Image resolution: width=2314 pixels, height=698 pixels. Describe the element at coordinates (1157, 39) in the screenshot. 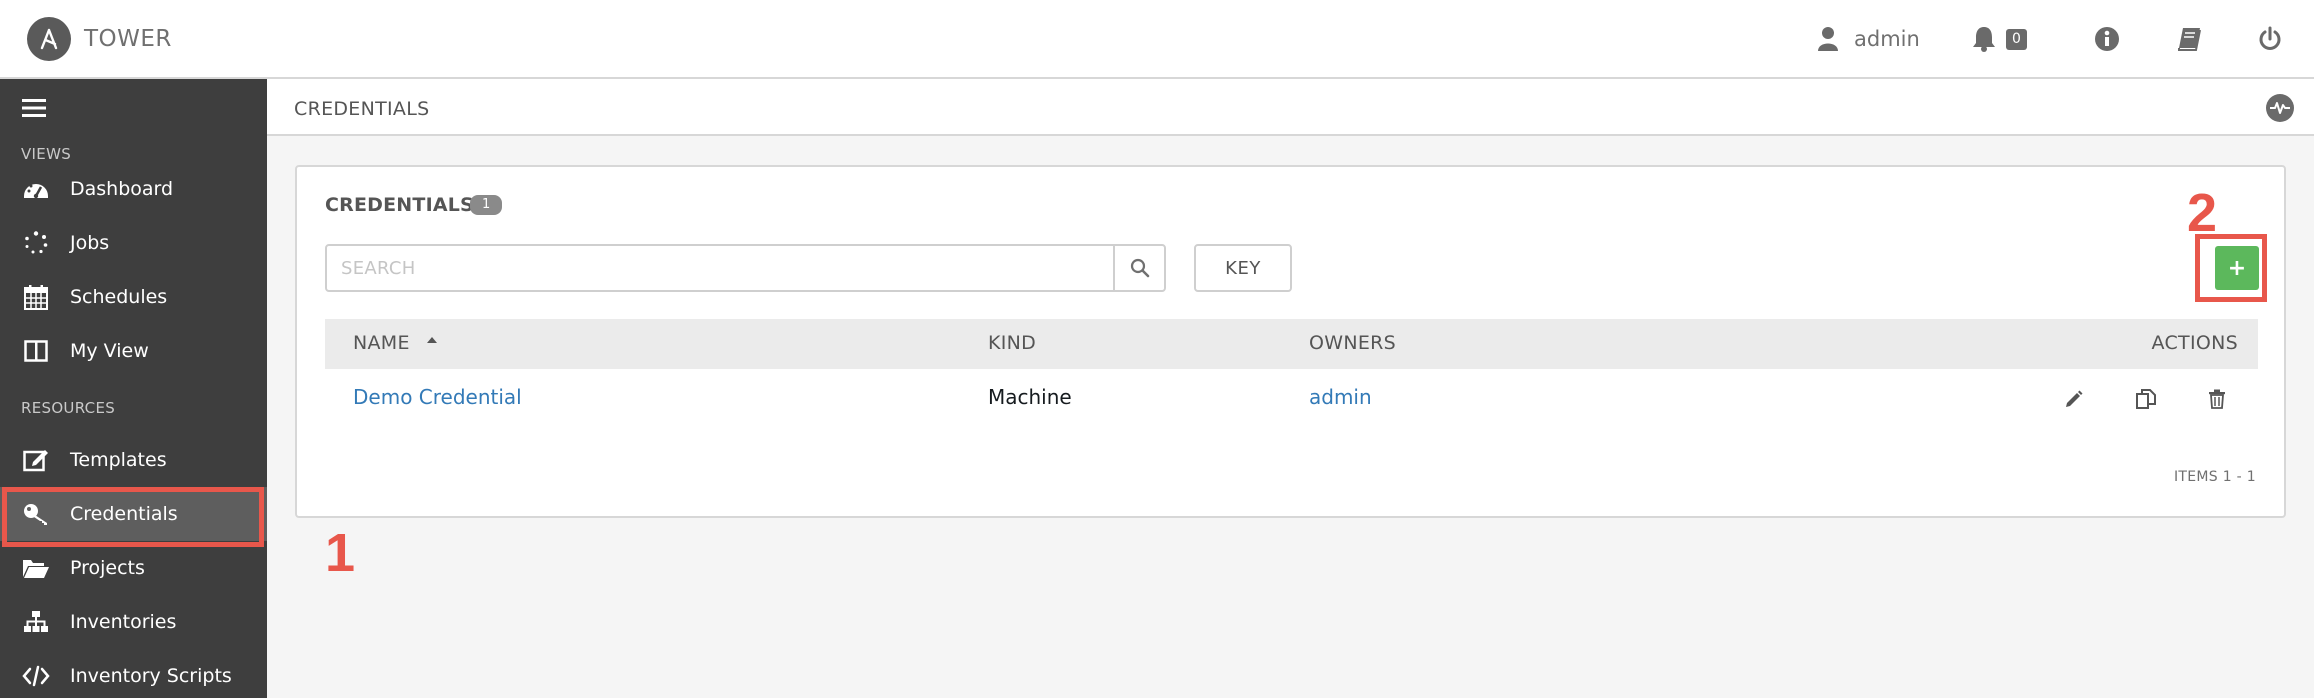

I see `top-header: TOWER admin 0` at that location.